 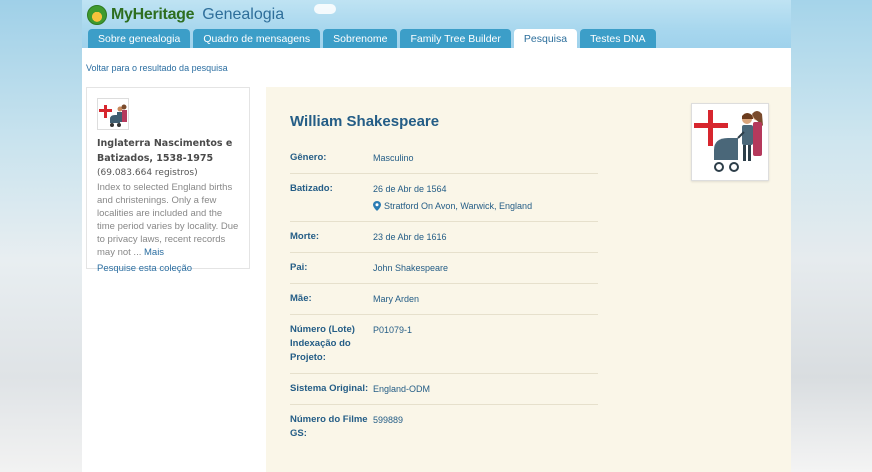 I want to click on field-value: John Shakespeare, so click(x=411, y=268).